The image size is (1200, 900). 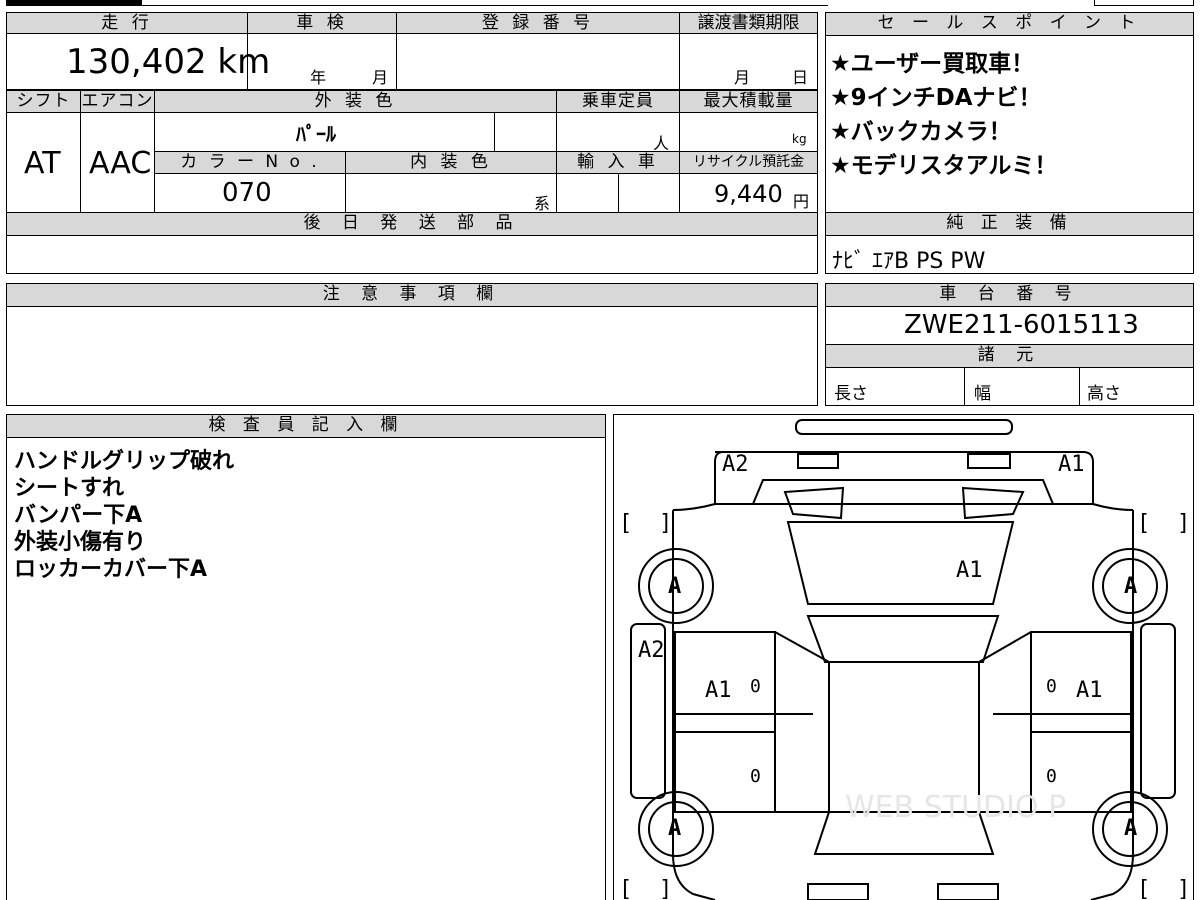 What do you see at coordinates (675, 828) in the screenshot?
I see `tire-rear-left: A` at bounding box center [675, 828].